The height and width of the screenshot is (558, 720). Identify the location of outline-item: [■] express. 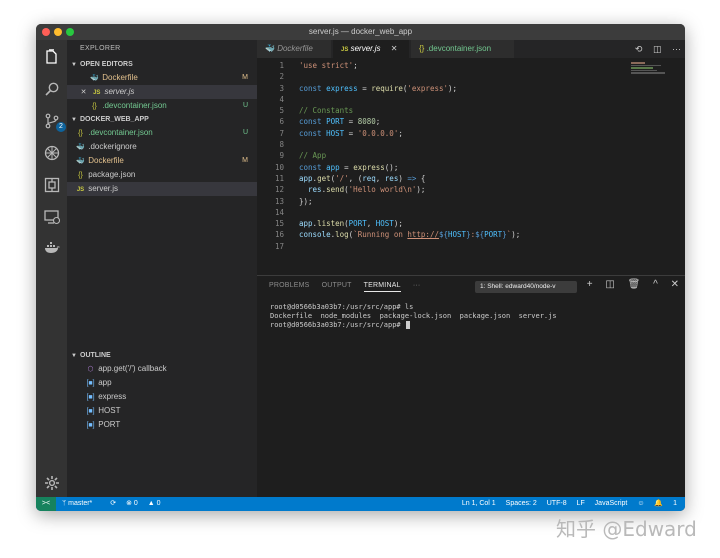
(162, 397).